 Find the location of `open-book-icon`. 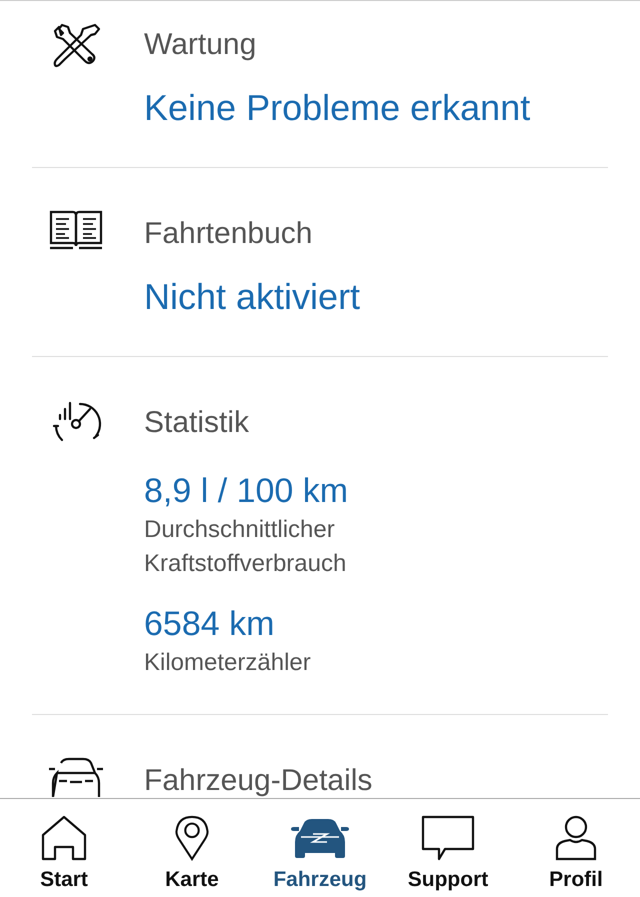

open-book-icon is located at coordinates (76, 231).